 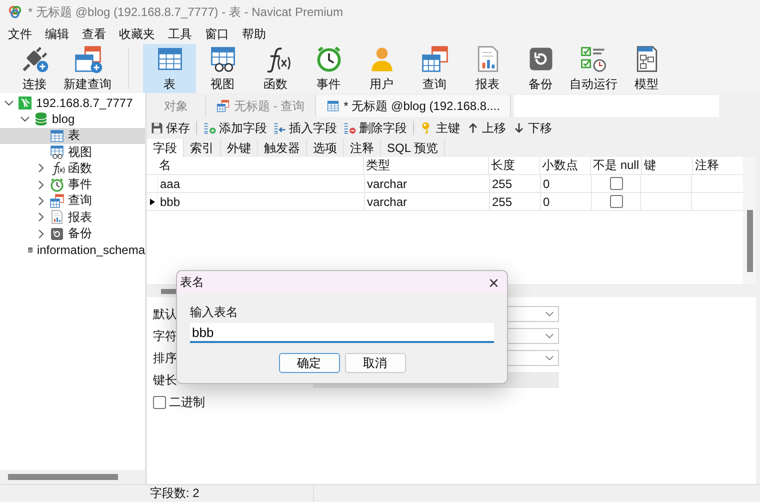 I want to click on column-header: 名, so click(x=260, y=165).